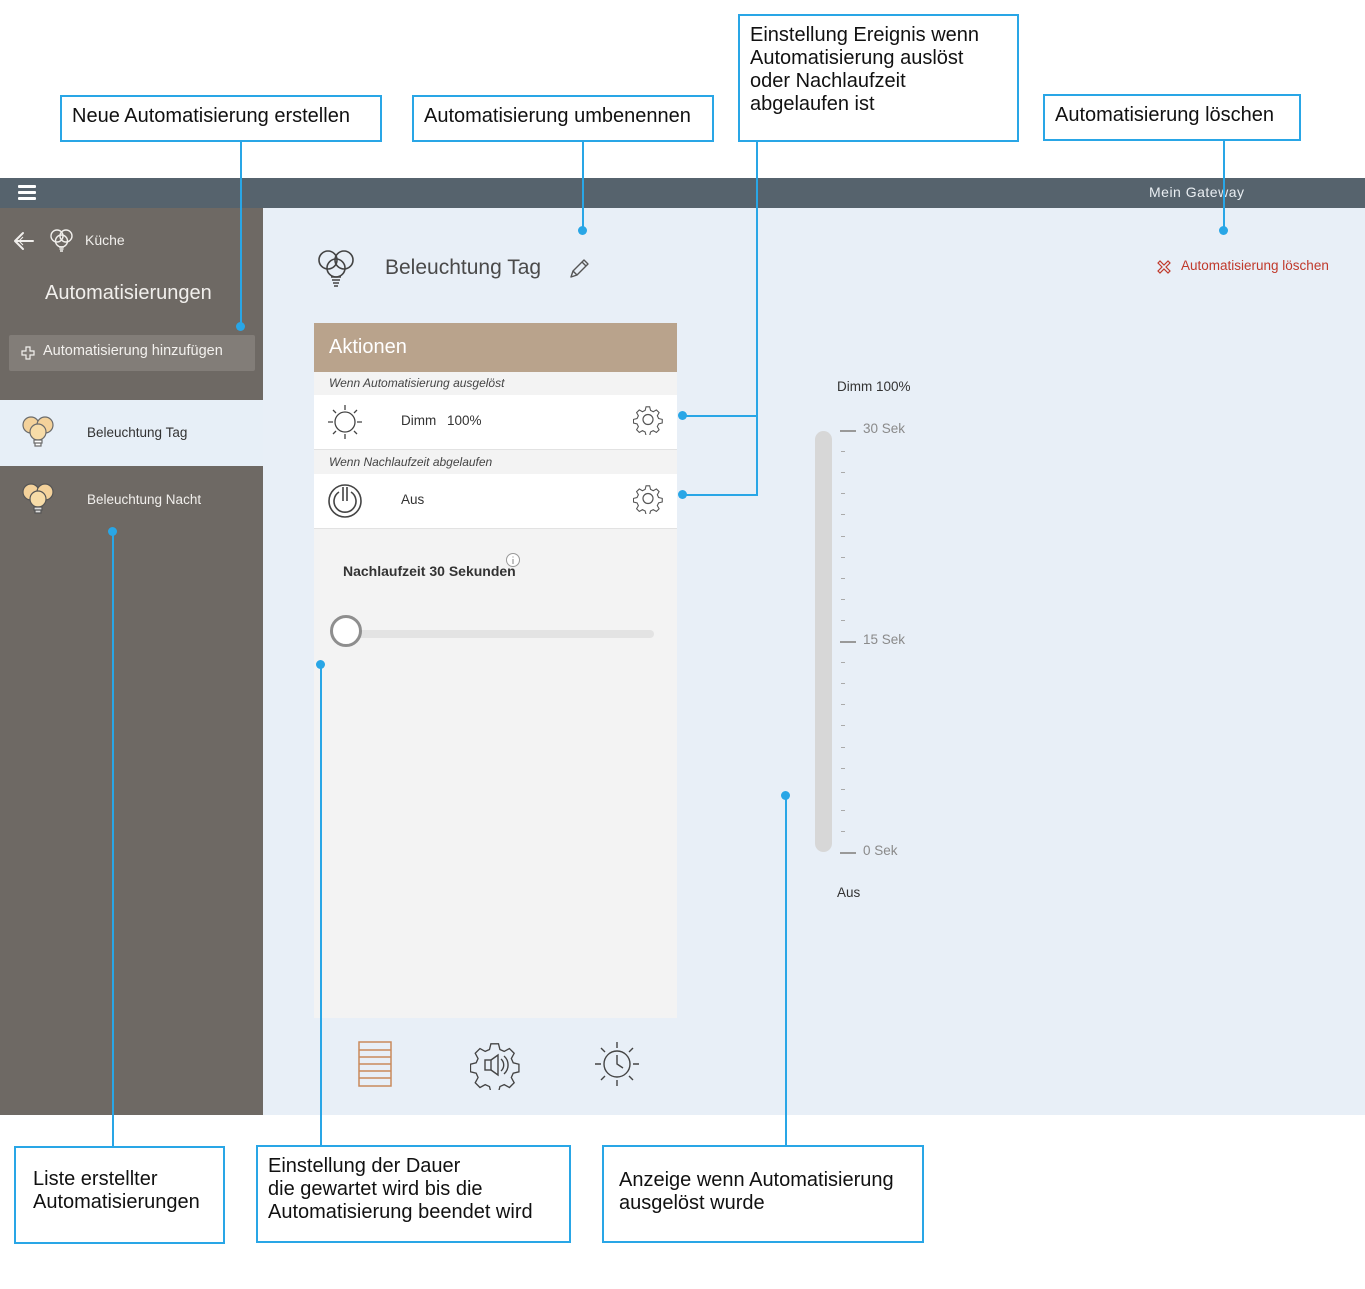  What do you see at coordinates (557, 116) in the screenshot?
I see `annotation-text: Automatisierung umbenennen` at bounding box center [557, 116].